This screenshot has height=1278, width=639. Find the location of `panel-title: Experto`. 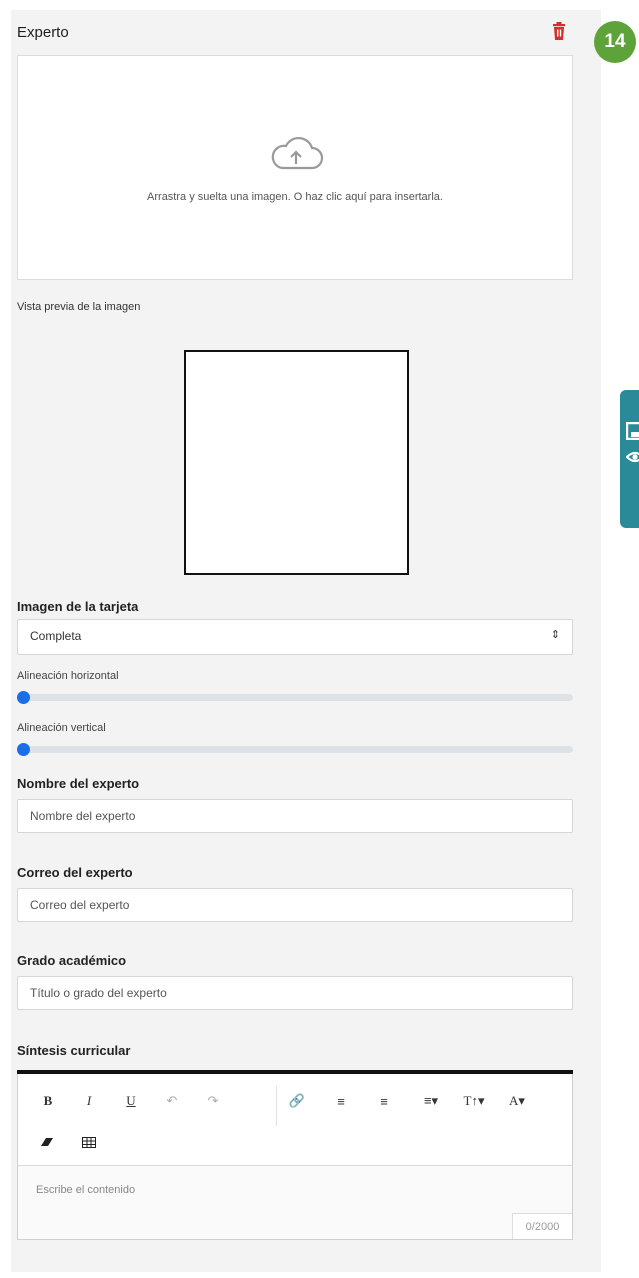

panel-title: Experto is located at coordinates (43, 32).